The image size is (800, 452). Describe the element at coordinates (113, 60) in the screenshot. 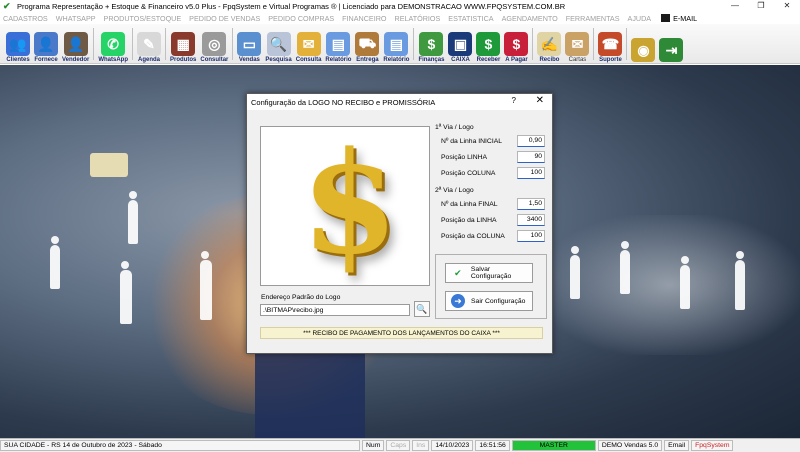

I see `toolbar-button-label: WhatsApp` at that location.